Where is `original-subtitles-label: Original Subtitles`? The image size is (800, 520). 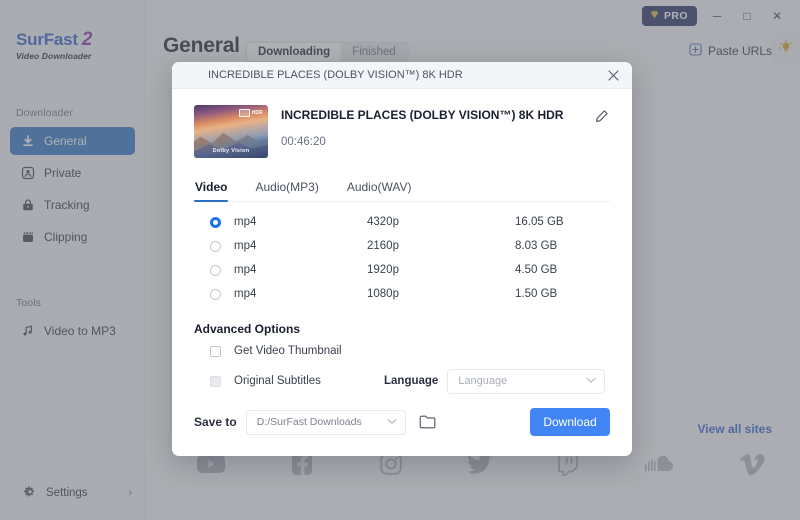 original-subtitles-label: Original Subtitles is located at coordinates (277, 381).